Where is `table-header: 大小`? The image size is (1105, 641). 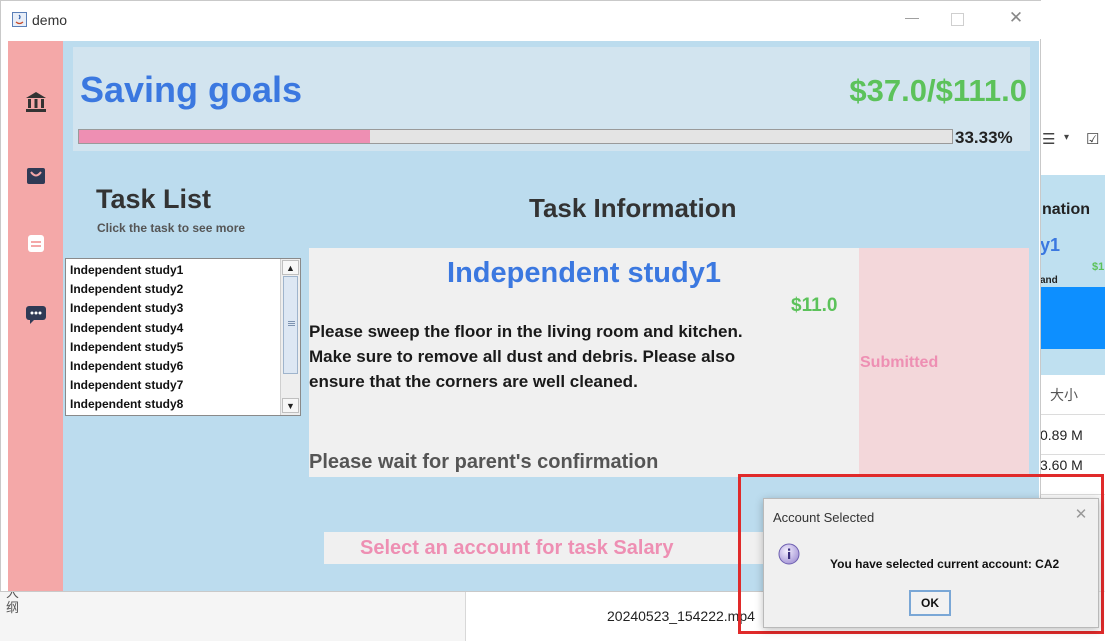 table-header: 大小 is located at coordinates (1072, 395).